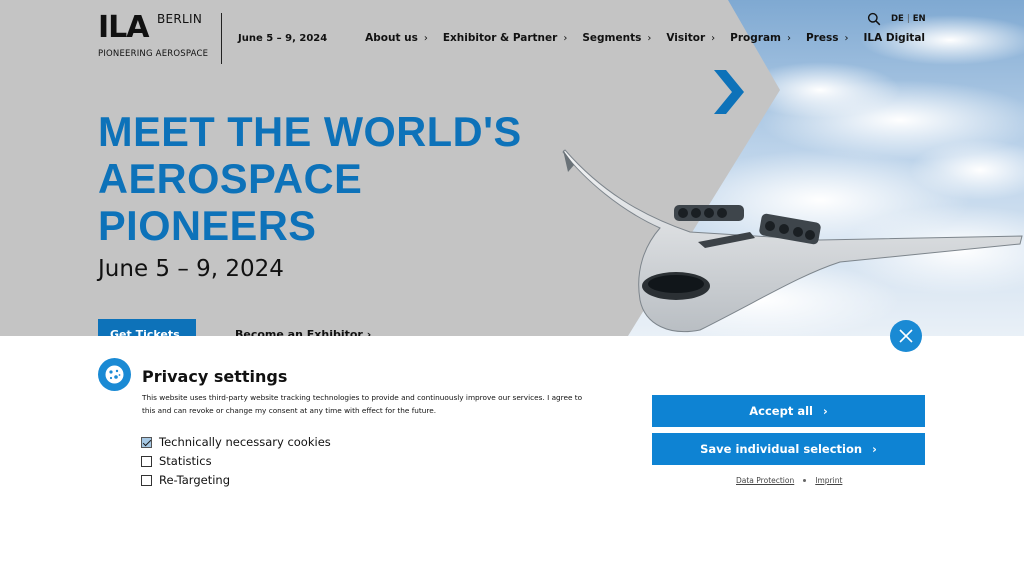 This screenshot has width=1024, height=576. I want to click on logo-ila-text: ILA, so click(123, 27).